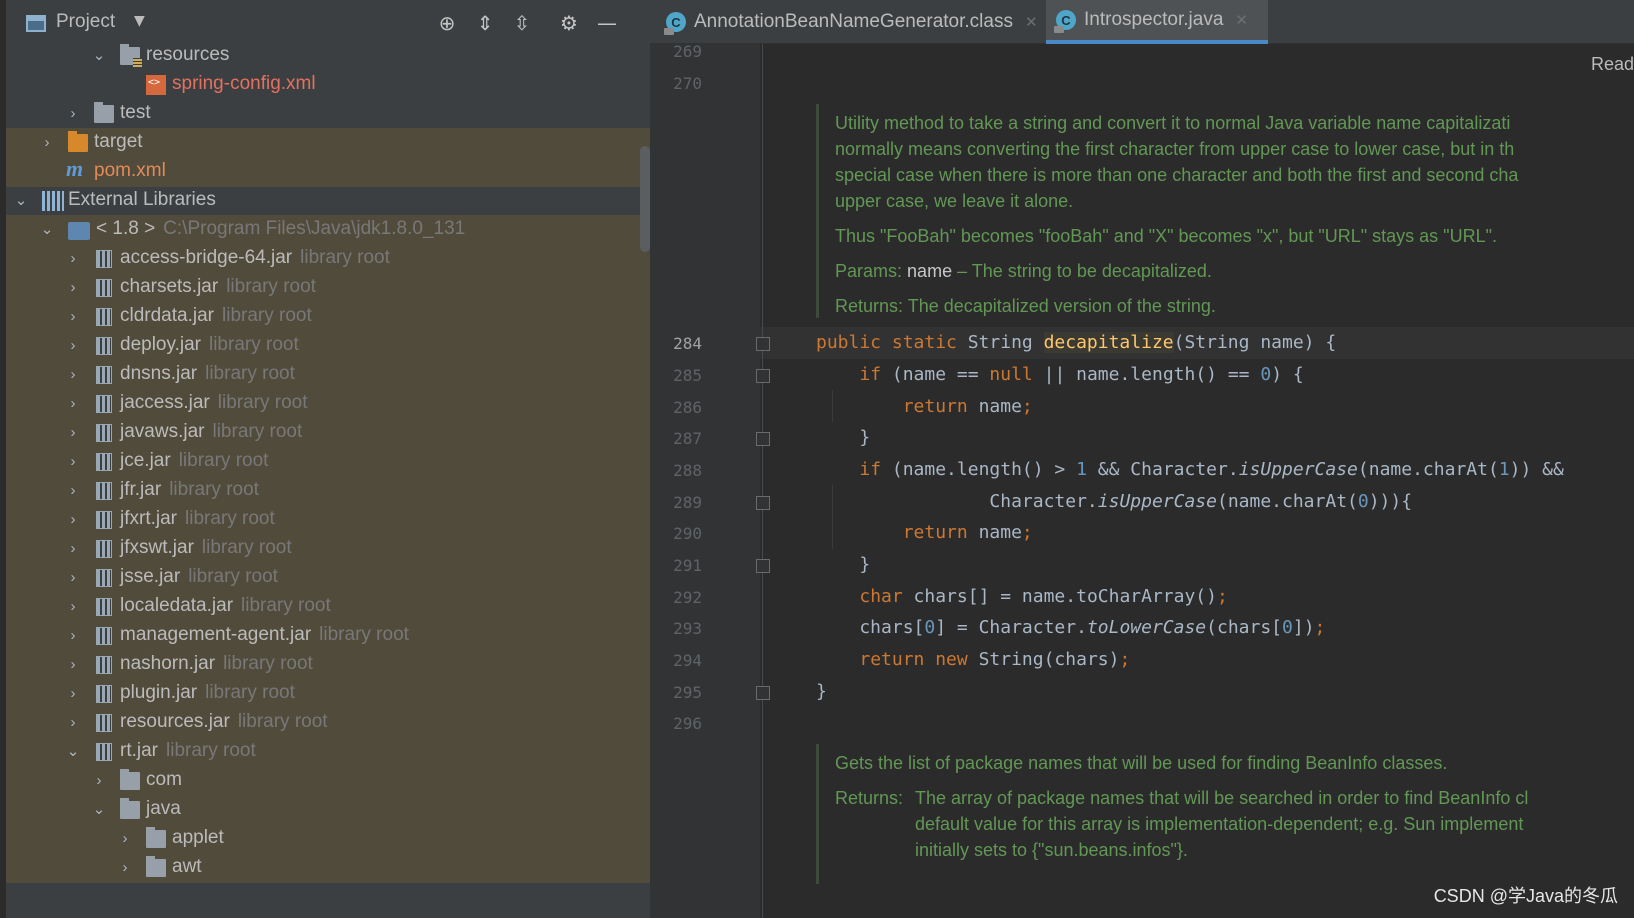  I want to click on tree-item-package: ⌄ java, so click(328, 810).